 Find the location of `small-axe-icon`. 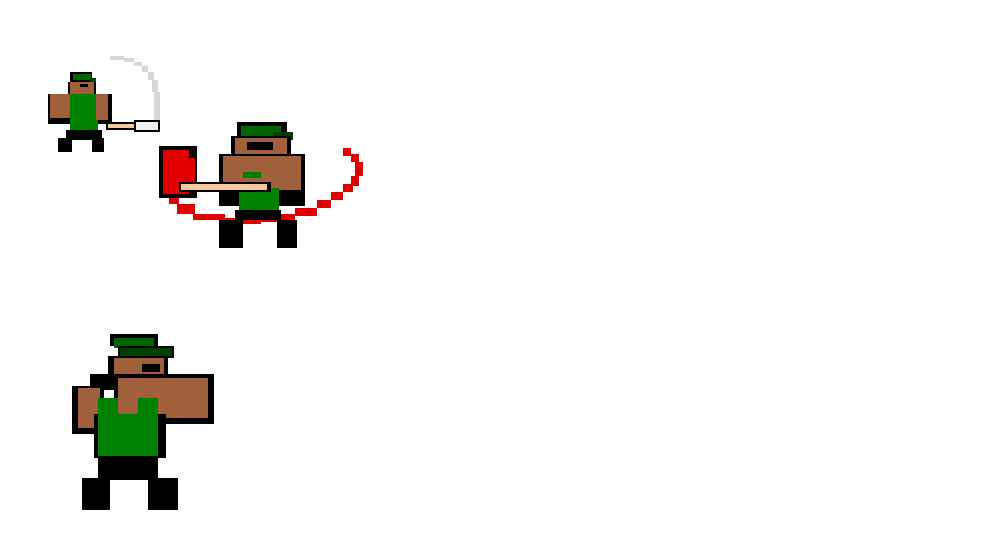

small-axe-icon is located at coordinates (133, 126).